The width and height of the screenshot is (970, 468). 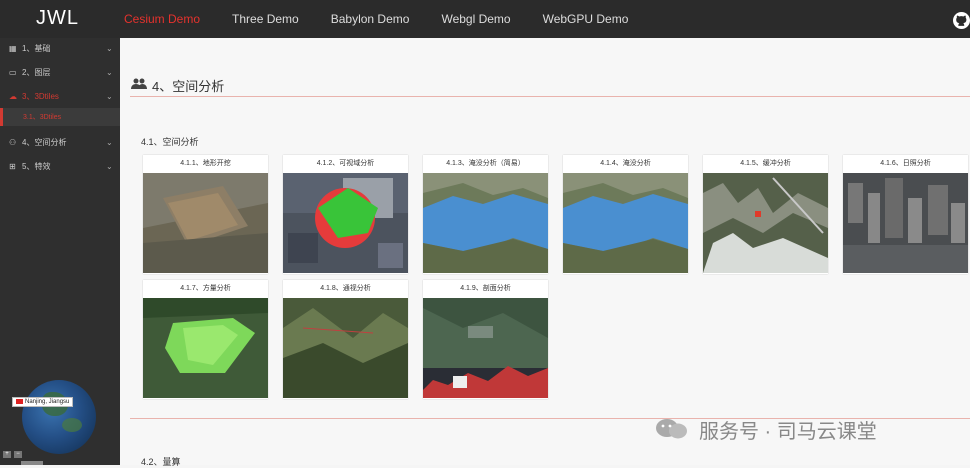 I want to click on demo-card-line-of-sight: 4.1.8、通视分析, so click(x=345, y=339).